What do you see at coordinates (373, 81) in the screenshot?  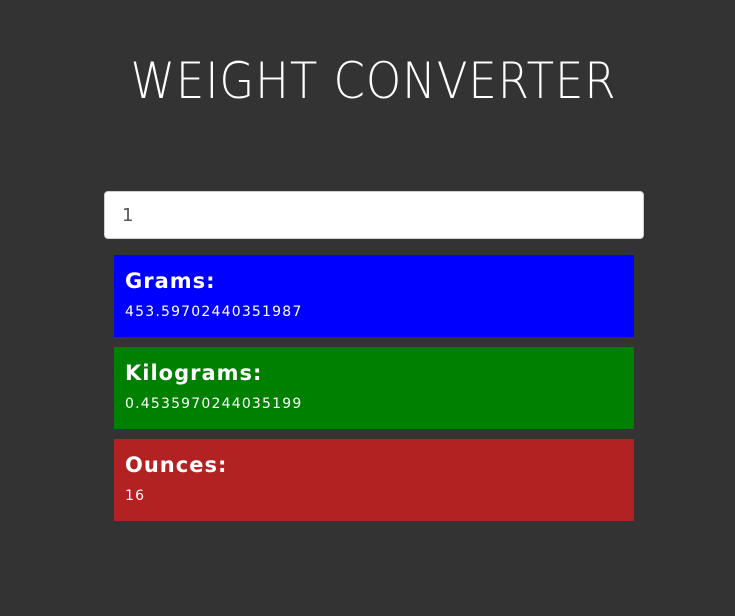 I see `page-title: WEIGHT CONVERTER` at bounding box center [373, 81].